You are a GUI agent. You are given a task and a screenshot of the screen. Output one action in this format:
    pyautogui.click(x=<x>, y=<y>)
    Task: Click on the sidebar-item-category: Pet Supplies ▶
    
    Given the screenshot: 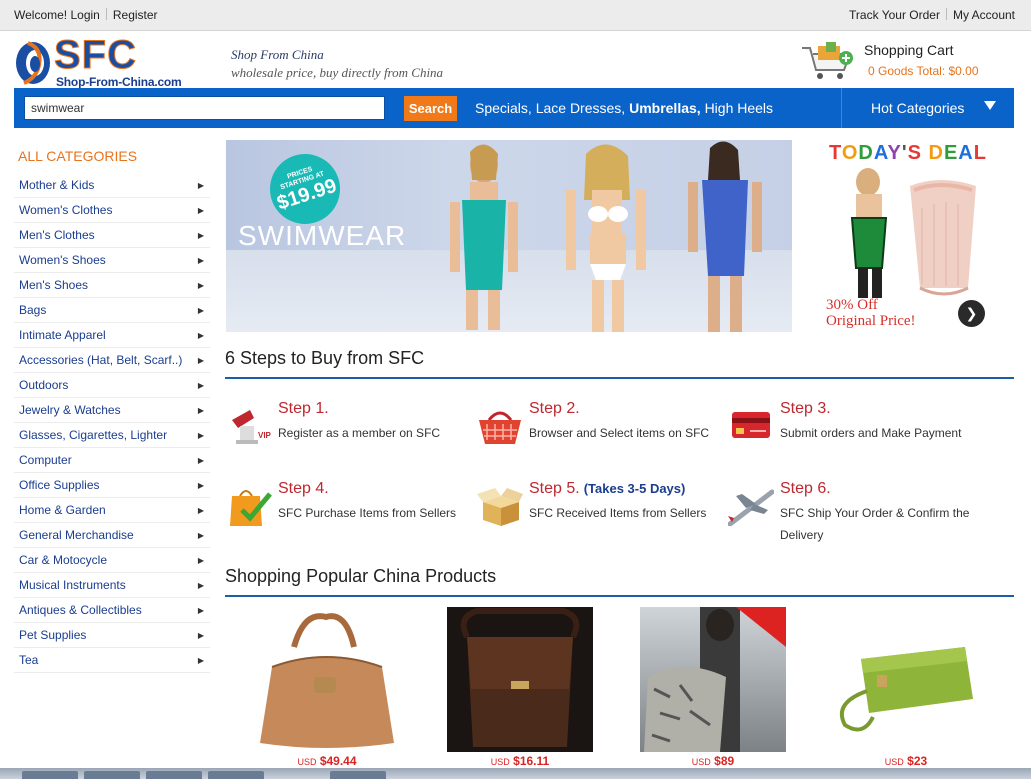 What is the action you would take?
    pyautogui.click(x=112, y=635)
    